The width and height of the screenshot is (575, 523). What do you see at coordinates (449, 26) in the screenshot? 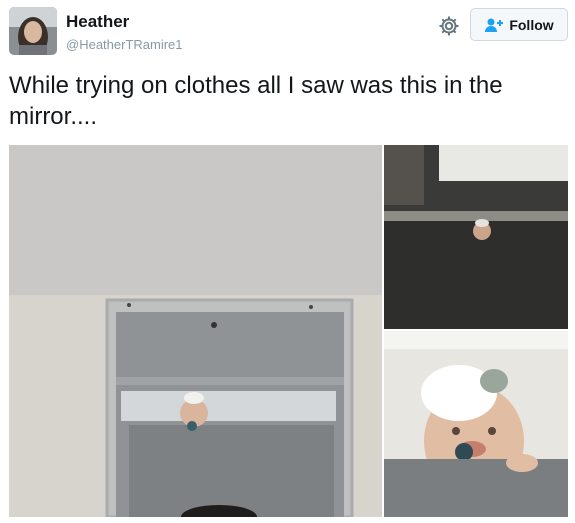
I see `gear-icon` at bounding box center [449, 26].